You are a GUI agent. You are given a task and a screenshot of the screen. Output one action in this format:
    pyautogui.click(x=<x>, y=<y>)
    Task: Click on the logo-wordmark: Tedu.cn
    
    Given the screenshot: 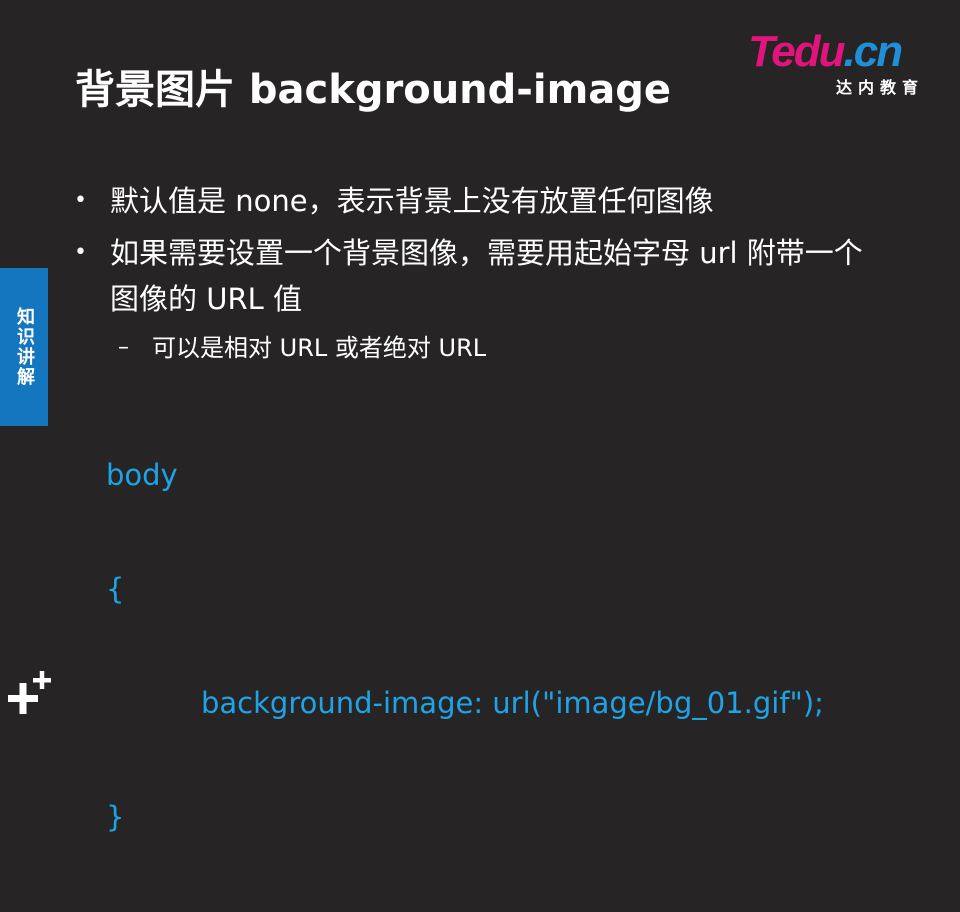 What is the action you would take?
    pyautogui.click(x=825, y=51)
    